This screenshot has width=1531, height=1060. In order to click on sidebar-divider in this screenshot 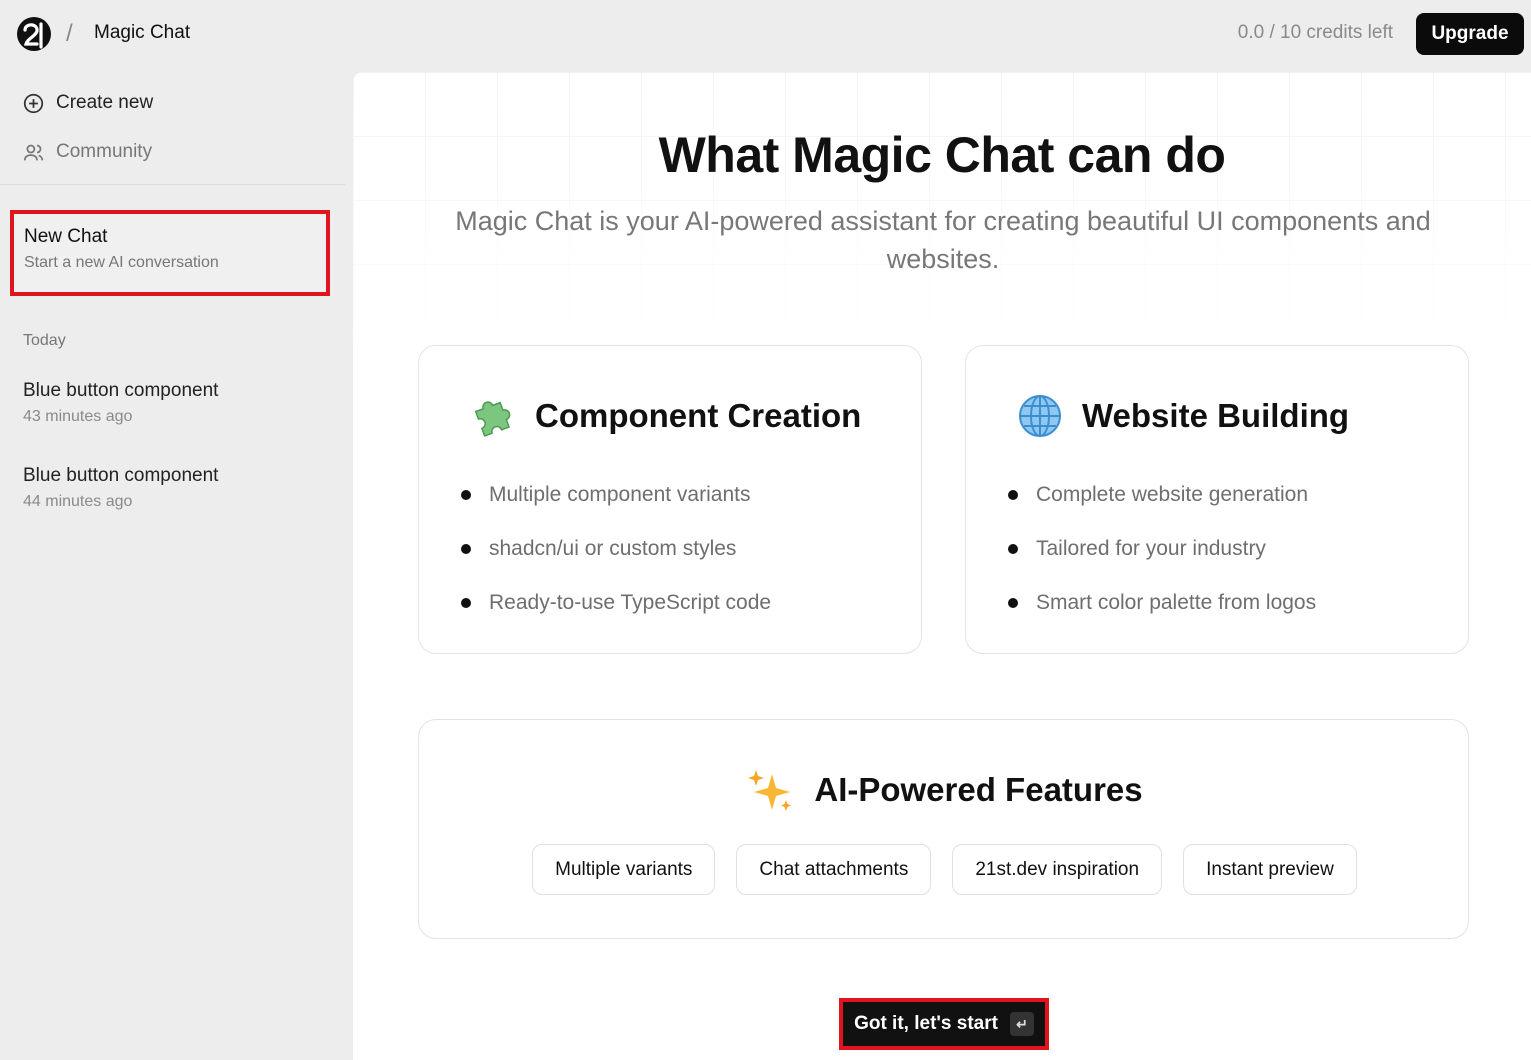, I will do `click(172, 184)`.